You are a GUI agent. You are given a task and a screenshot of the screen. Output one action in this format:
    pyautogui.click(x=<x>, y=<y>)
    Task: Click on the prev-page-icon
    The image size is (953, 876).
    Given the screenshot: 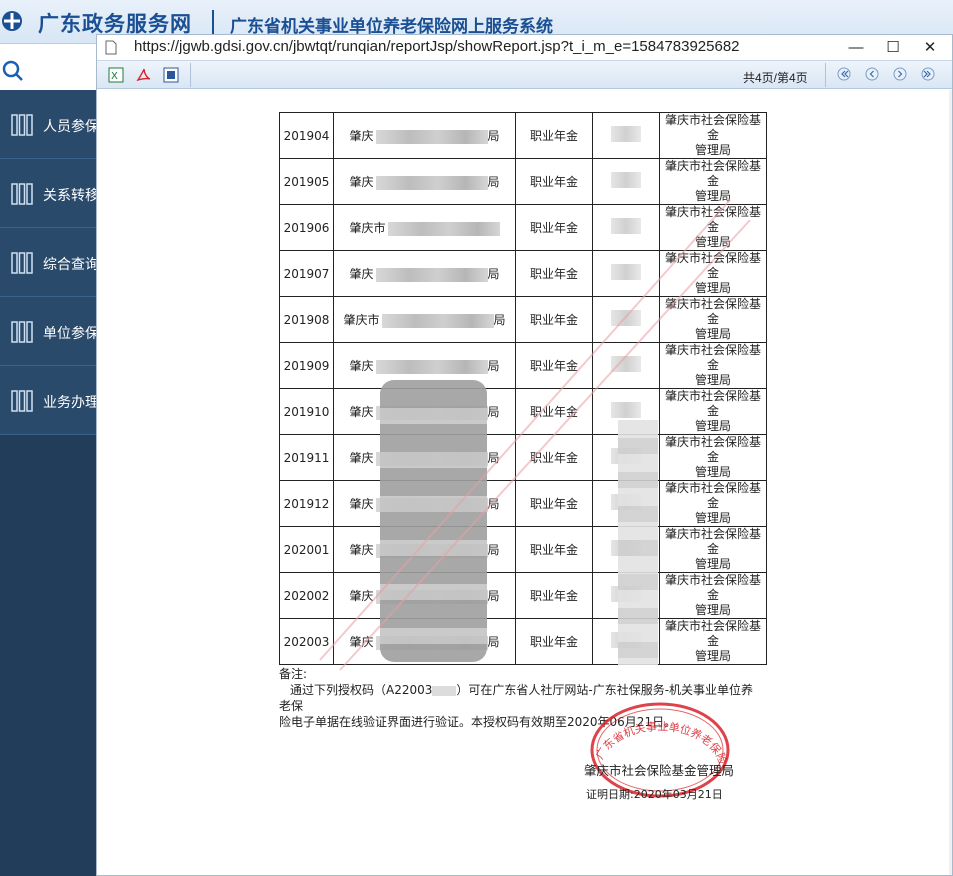 What is the action you would take?
    pyautogui.click(x=872, y=74)
    